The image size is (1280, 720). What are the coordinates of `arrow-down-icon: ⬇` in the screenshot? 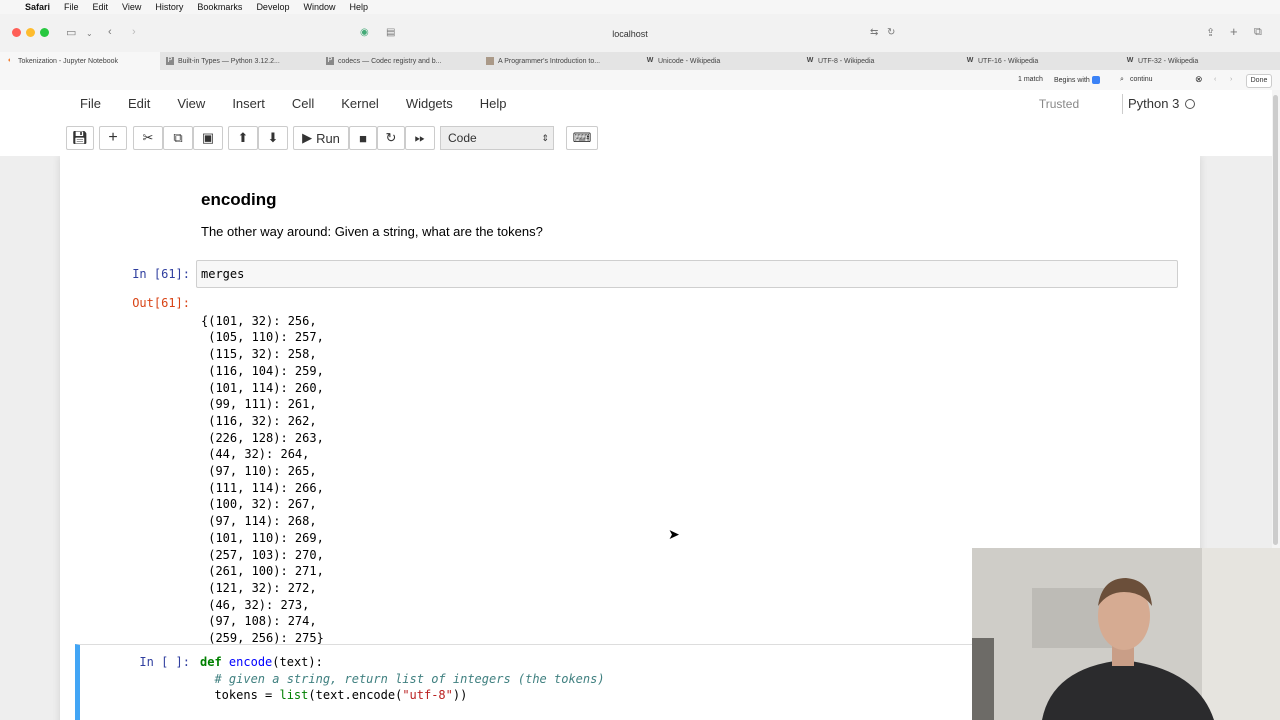 It's located at (273, 137).